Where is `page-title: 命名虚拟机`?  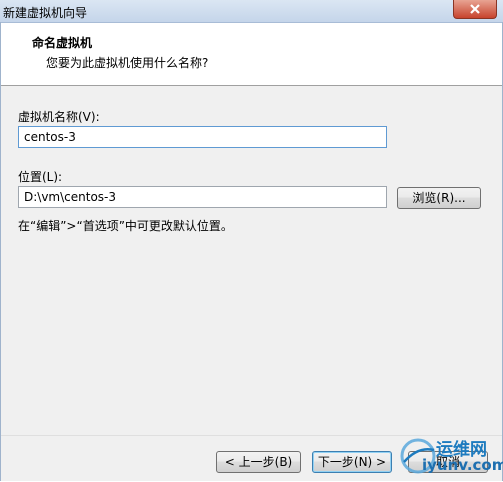 page-title: 命名虚拟机 is located at coordinates (62, 43).